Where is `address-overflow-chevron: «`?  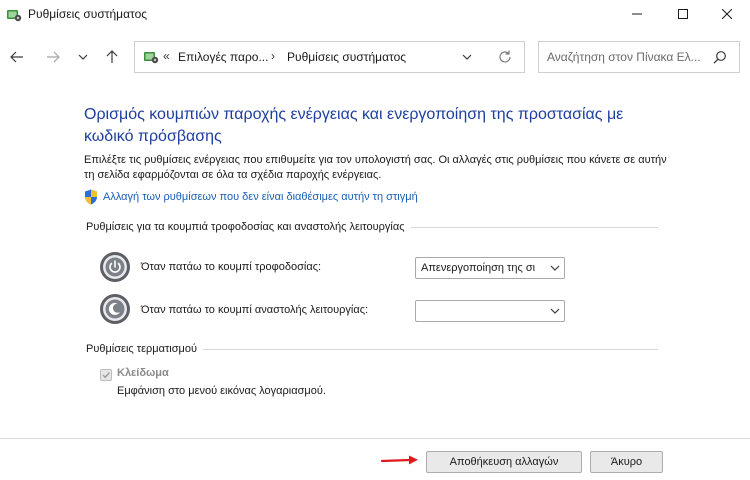 address-overflow-chevron: « is located at coordinates (166, 56).